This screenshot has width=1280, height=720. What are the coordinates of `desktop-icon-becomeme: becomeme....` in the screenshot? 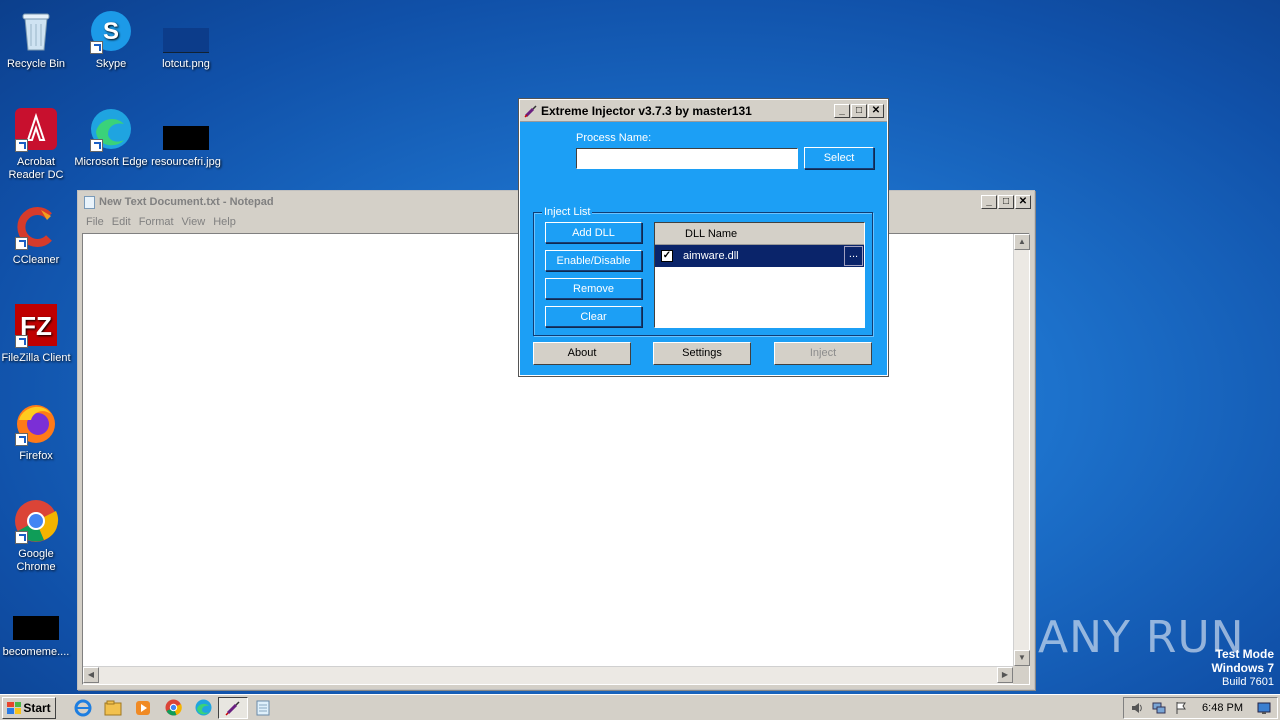 It's located at (37, 631).